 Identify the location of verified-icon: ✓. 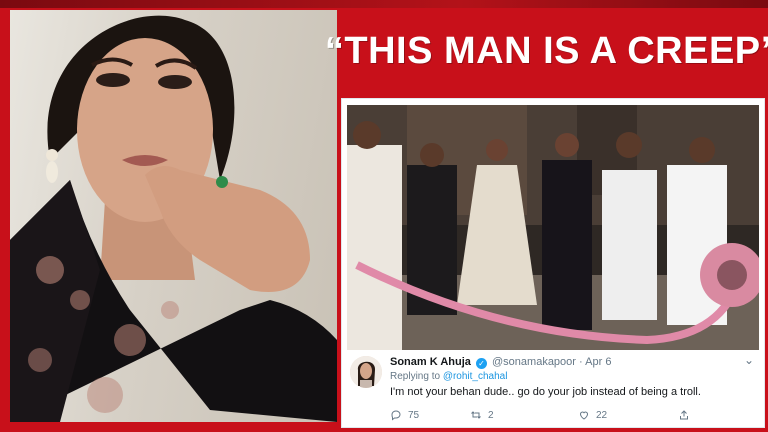
(481, 363).